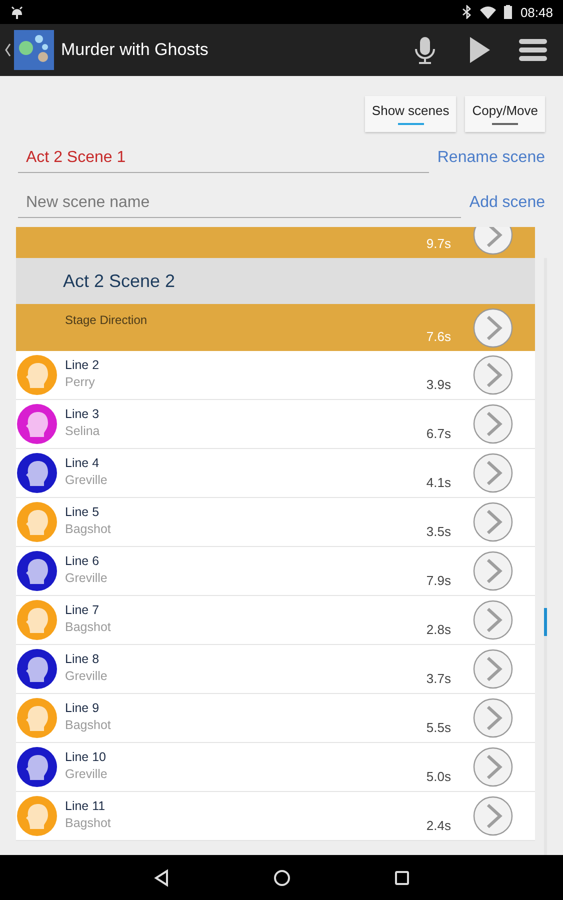 This screenshot has height=900, width=563. What do you see at coordinates (82, 659) in the screenshot?
I see `line-title: Line 8` at bounding box center [82, 659].